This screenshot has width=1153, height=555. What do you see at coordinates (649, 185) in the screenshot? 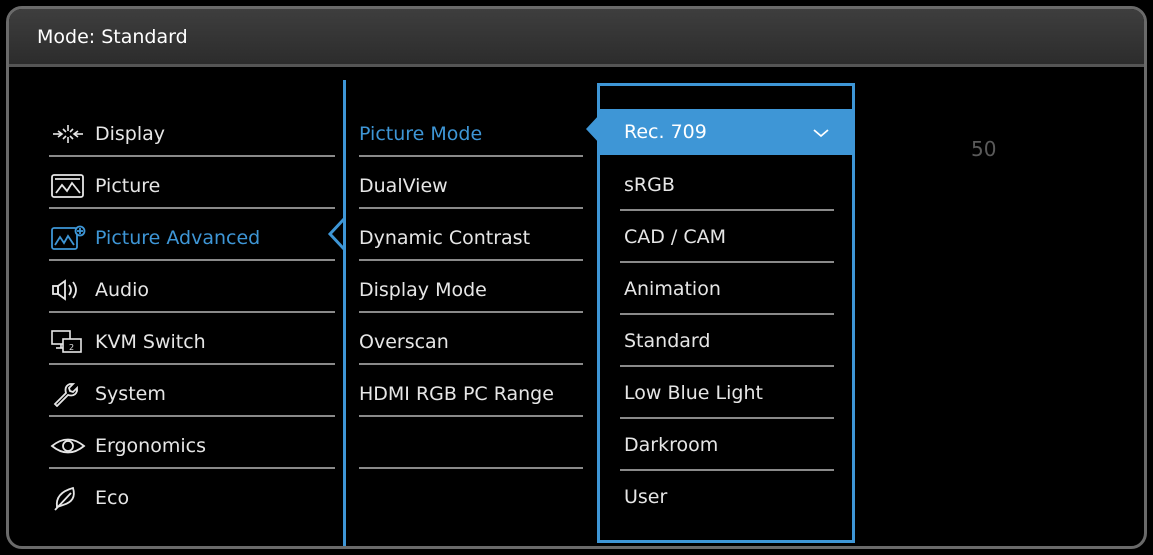
I see `option-label: sRGB` at bounding box center [649, 185].